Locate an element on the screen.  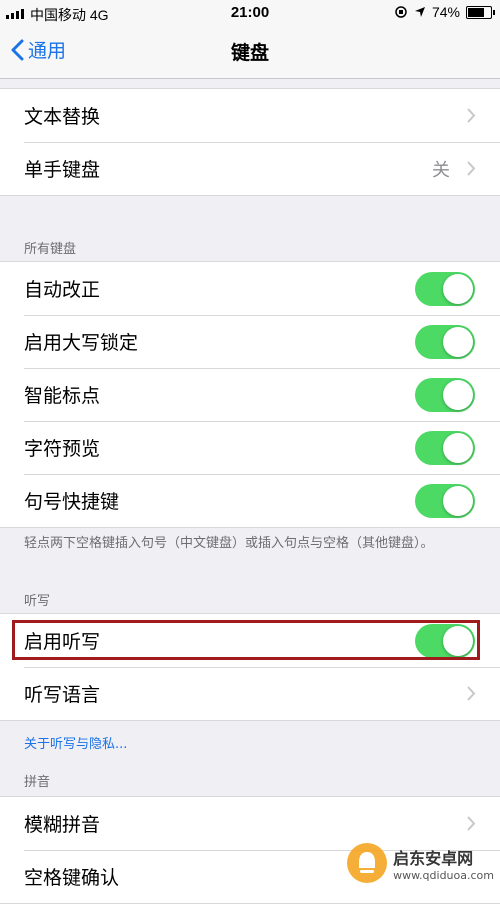
smart-punctuation-toggle is located at coordinates (445, 395).